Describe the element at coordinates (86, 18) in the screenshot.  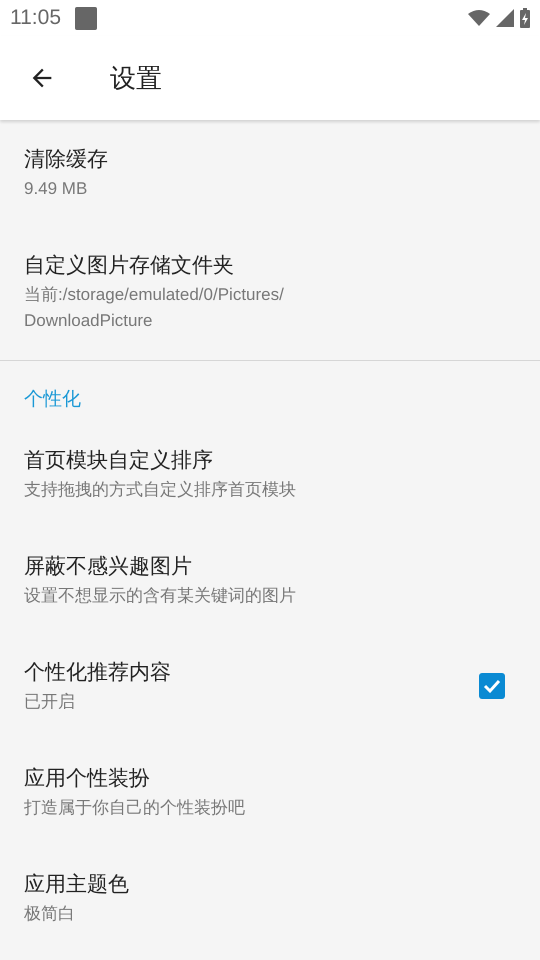
I see `notification-icon` at that location.